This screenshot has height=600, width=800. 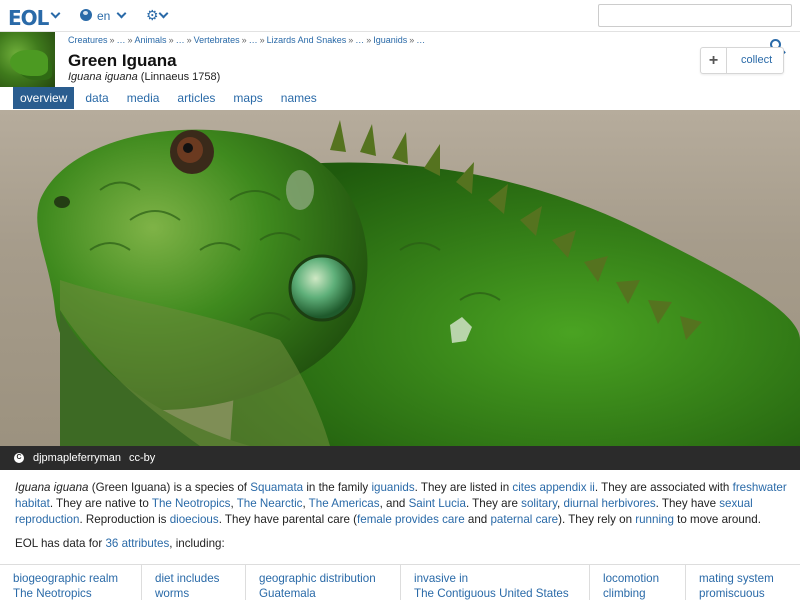 What do you see at coordinates (400, 458) in the screenshot?
I see `image-caption: C djpmapleferryman cc-by` at bounding box center [400, 458].